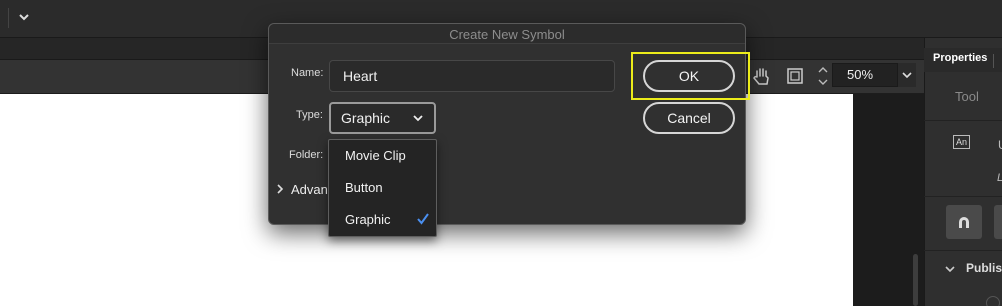 This screenshot has width=1002, height=306. I want to click on zoom-input: 50%, so click(865, 75).